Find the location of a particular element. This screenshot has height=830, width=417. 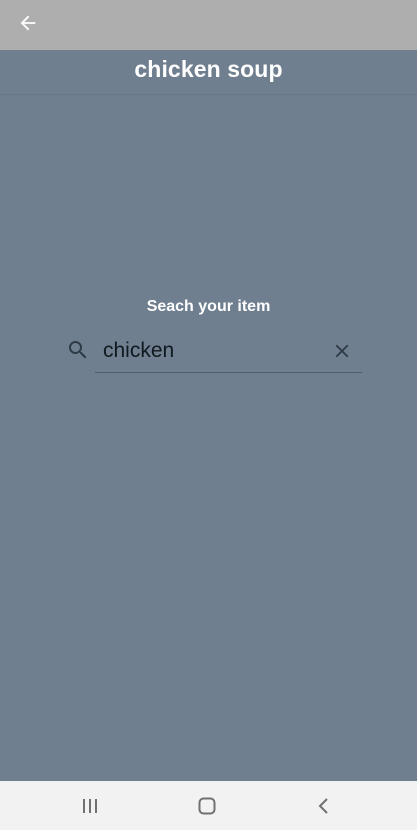

recent-apps-button is located at coordinates (90, 806).